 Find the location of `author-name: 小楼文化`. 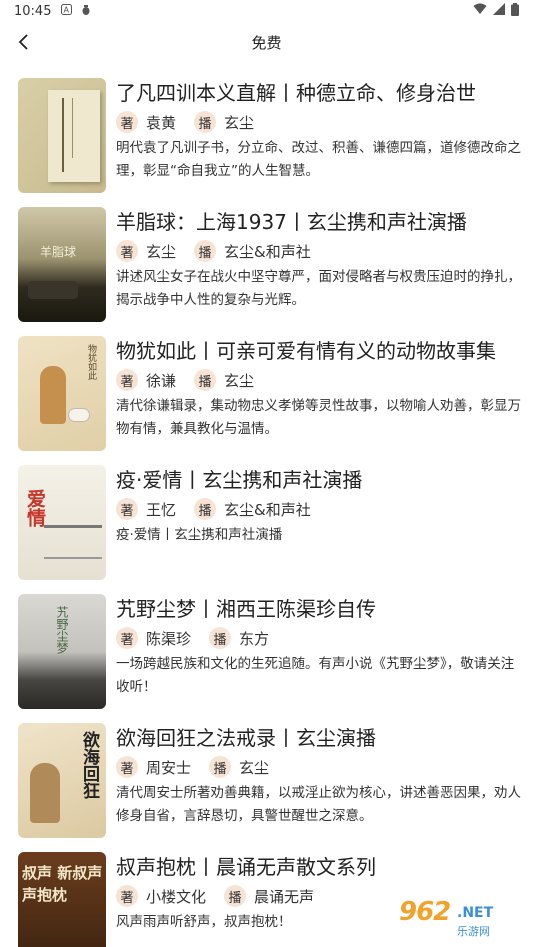

author-name: 小楼文化 is located at coordinates (176, 896).